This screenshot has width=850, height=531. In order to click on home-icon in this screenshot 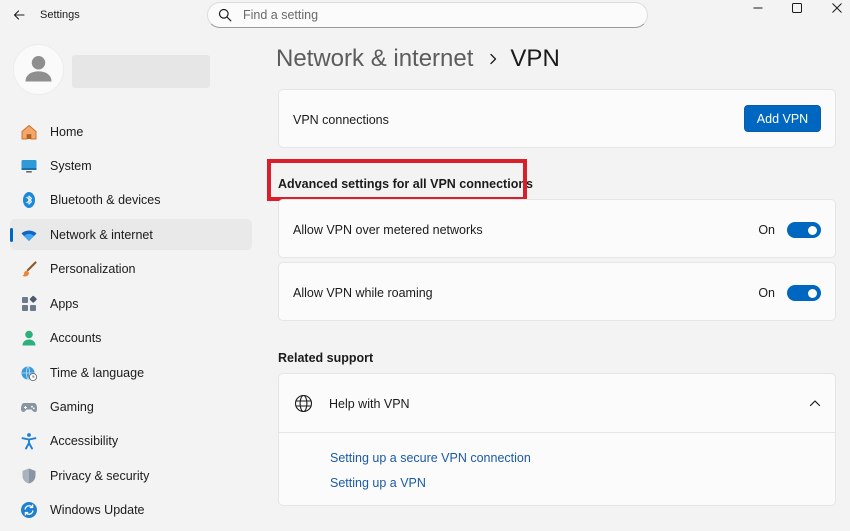, I will do `click(29, 132)`.